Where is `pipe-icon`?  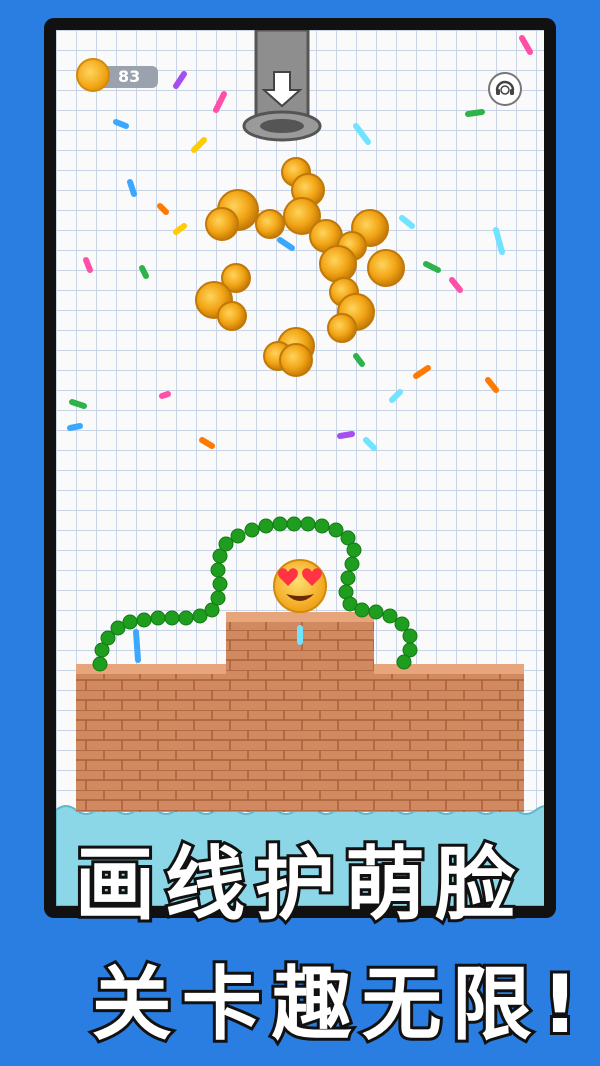 pipe-icon is located at coordinates (282, 86).